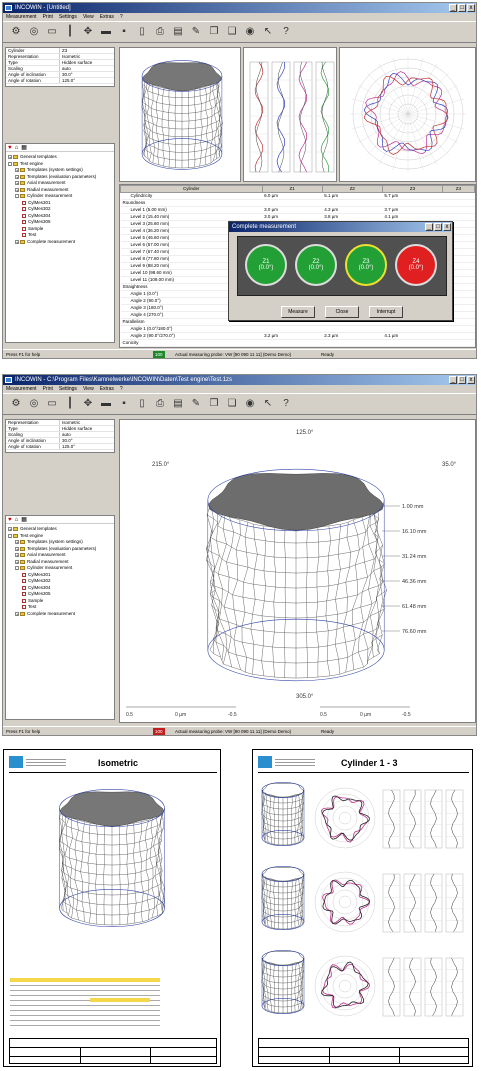  I want to click on column-header: Z3, so click(412, 189).